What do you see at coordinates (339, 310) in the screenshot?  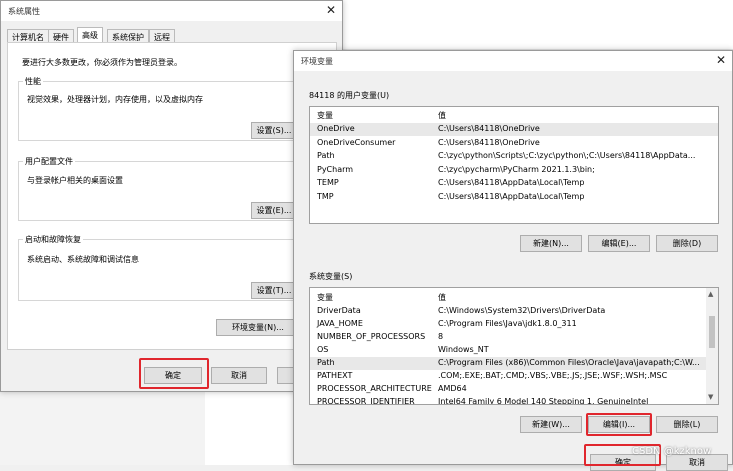 I see `variable-name: DriverData` at bounding box center [339, 310].